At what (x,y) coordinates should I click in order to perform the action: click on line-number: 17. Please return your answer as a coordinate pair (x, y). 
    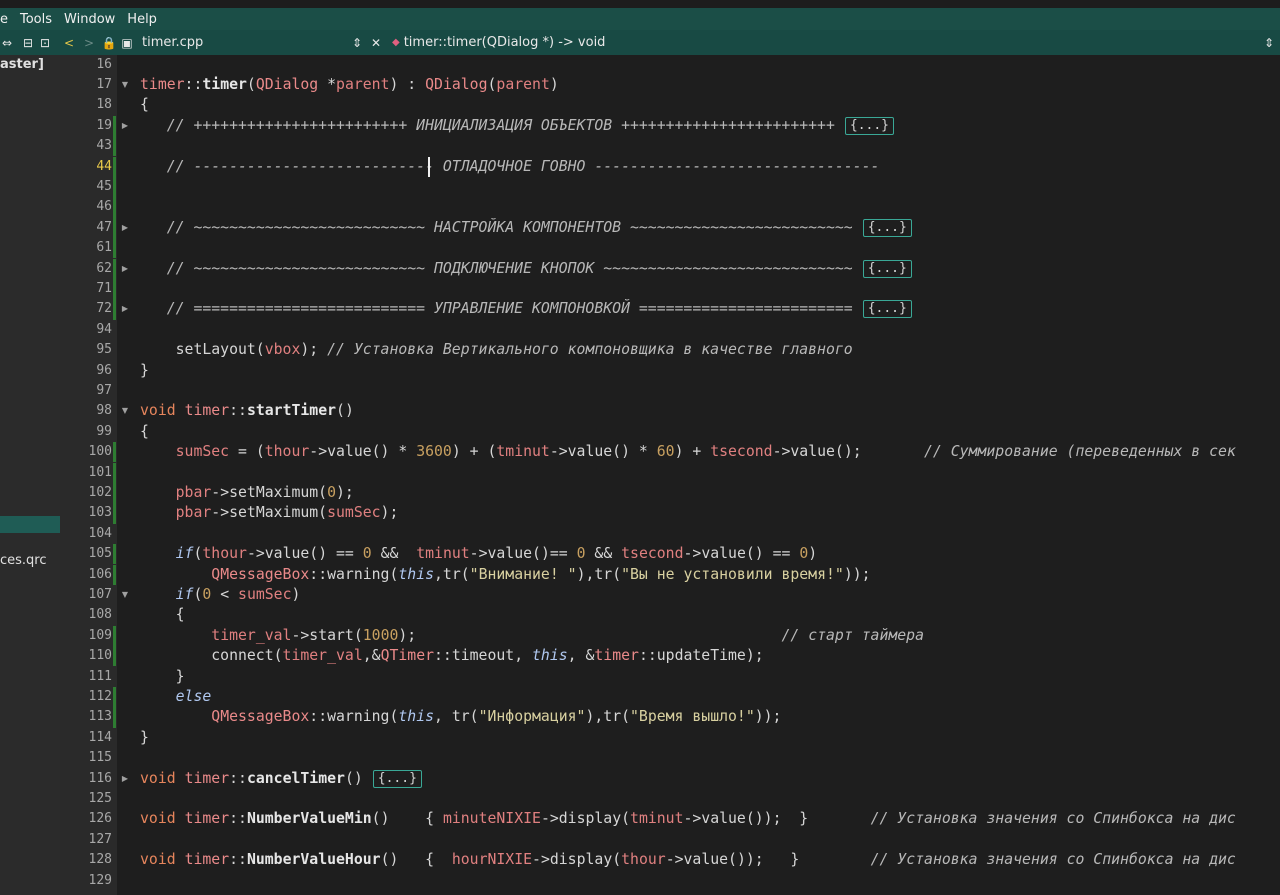
    Looking at the image, I should click on (86, 85).